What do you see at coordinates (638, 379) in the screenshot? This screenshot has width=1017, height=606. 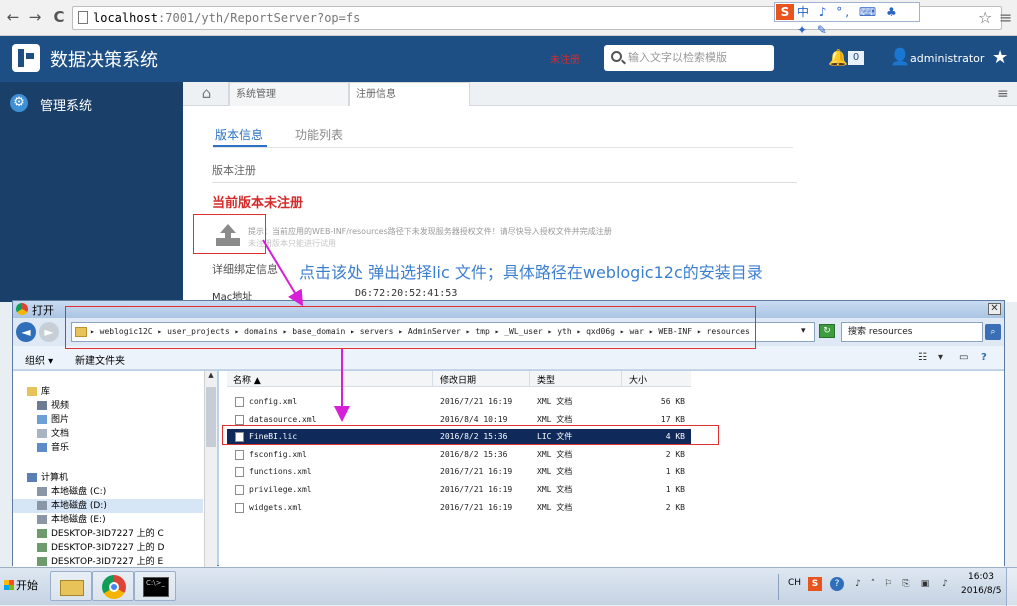 I see `column-size: 大小` at bounding box center [638, 379].